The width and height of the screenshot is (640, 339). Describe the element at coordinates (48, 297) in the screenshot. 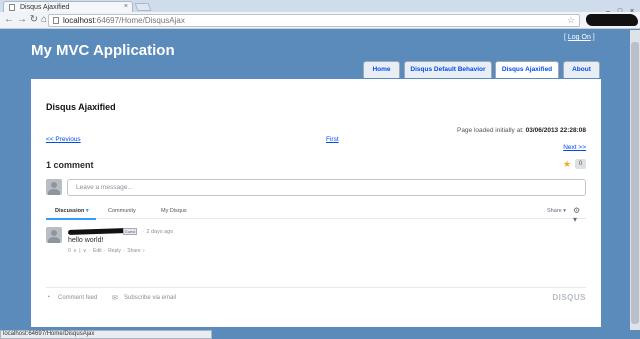

I see `rss-icon: ◔` at that location.